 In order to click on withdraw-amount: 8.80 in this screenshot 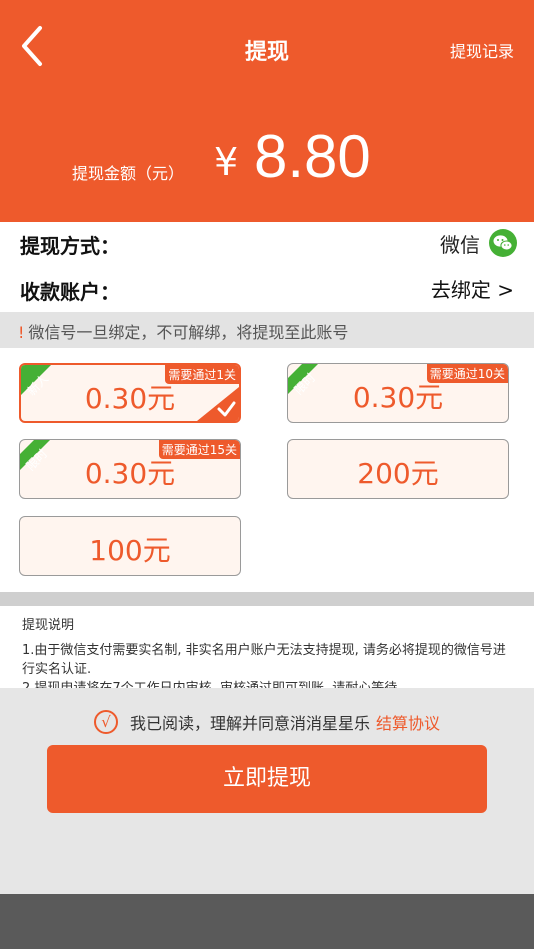, I will do `click(312, 156)`.